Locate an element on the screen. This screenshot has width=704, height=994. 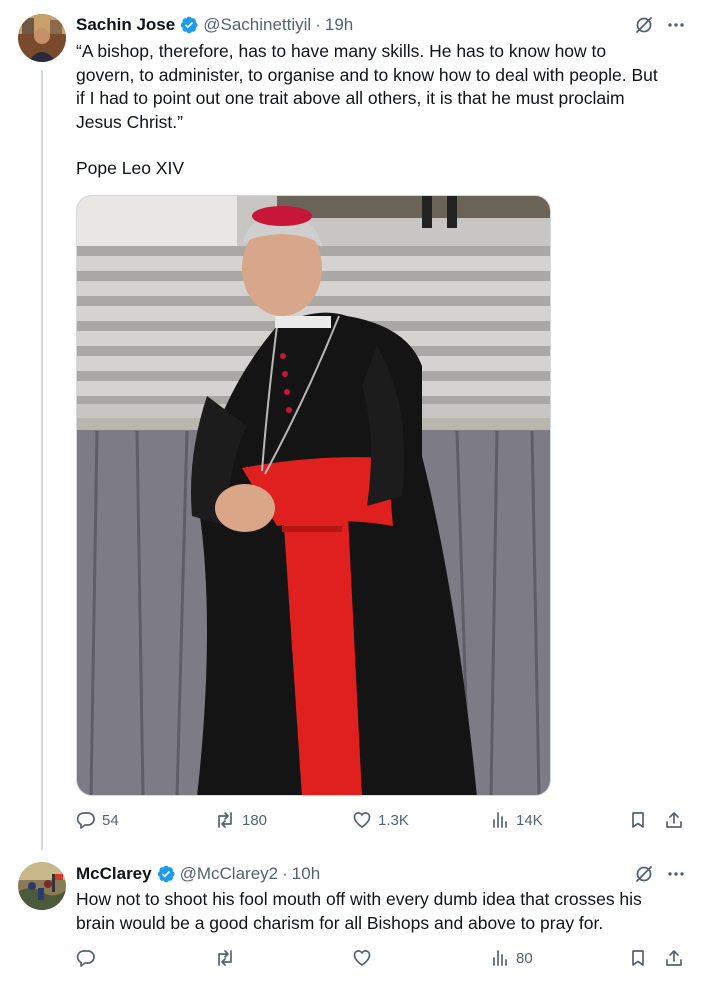
author-name: McClarey is located at coordinates (114, 874).